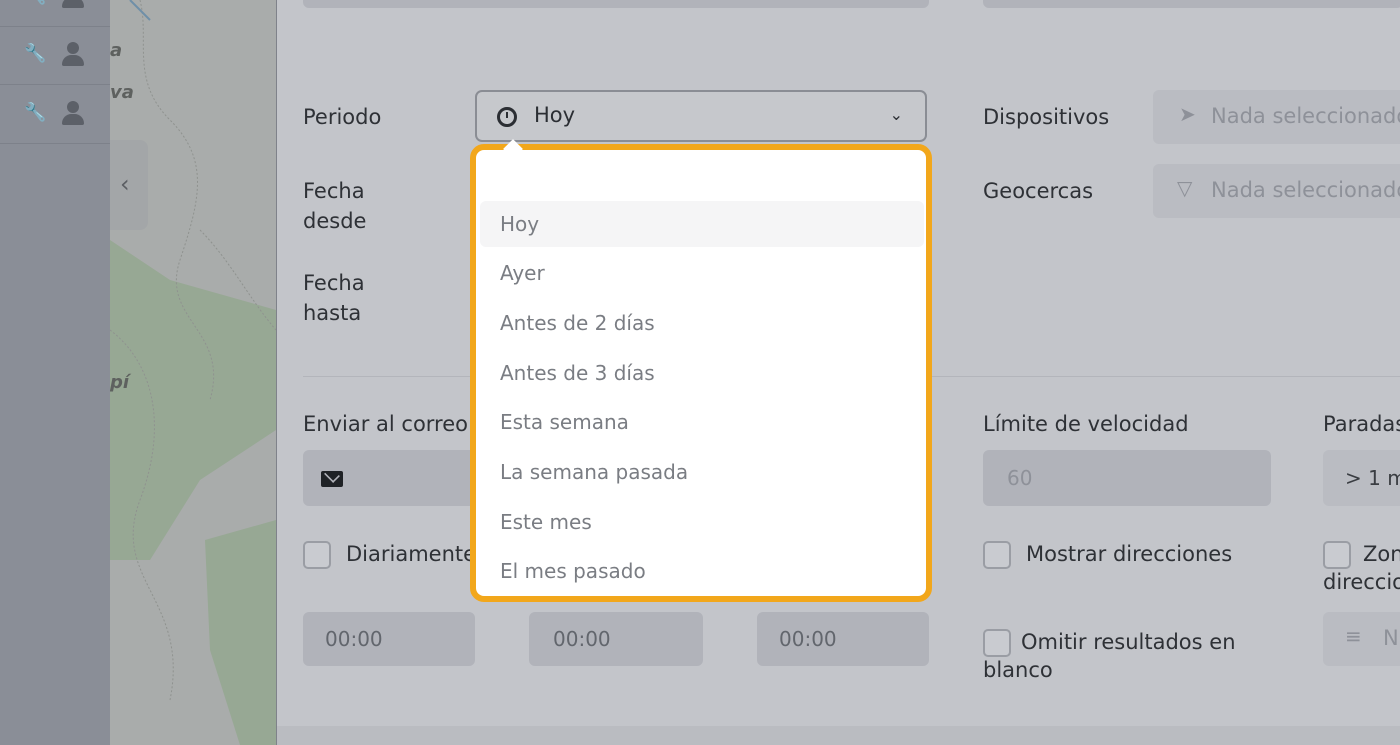  What do you see at coordinates (1046, 117) in the screenshot?
I see `dispositivos-label: Dispositivos` at bounding box center [1046, 117].